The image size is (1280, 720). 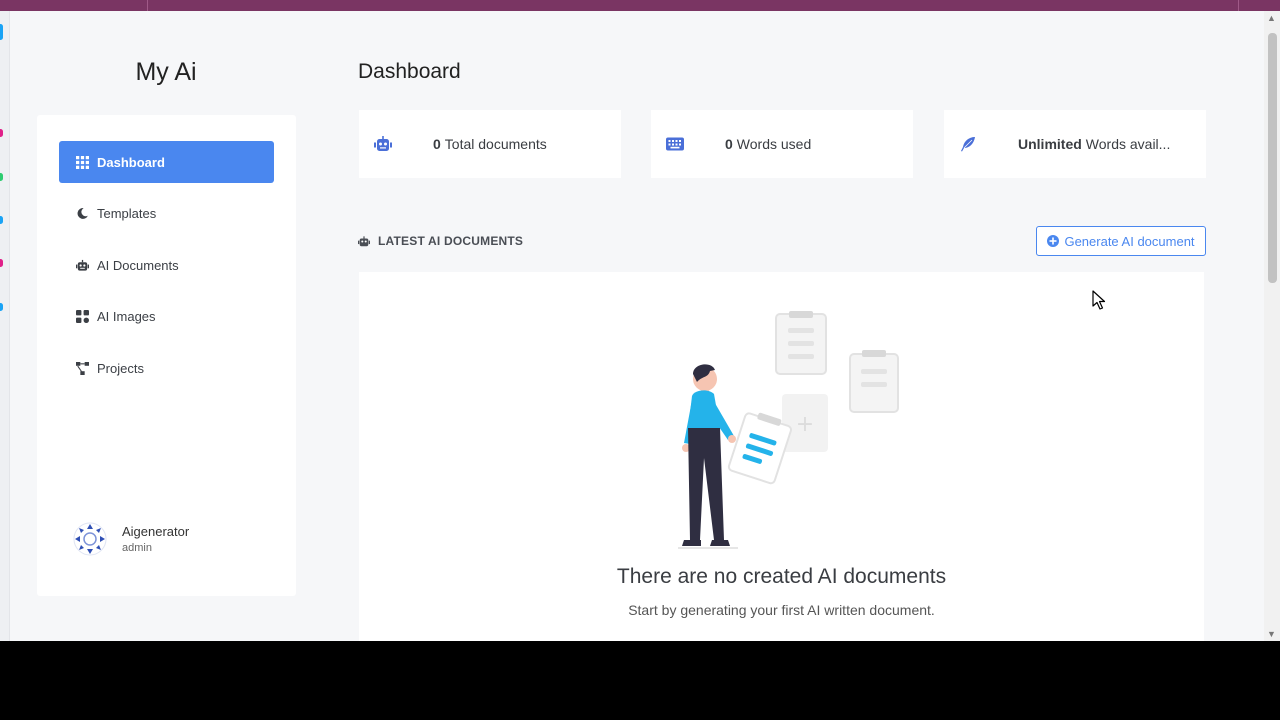 I want to click on images-icon, so click(x=82, y=316).